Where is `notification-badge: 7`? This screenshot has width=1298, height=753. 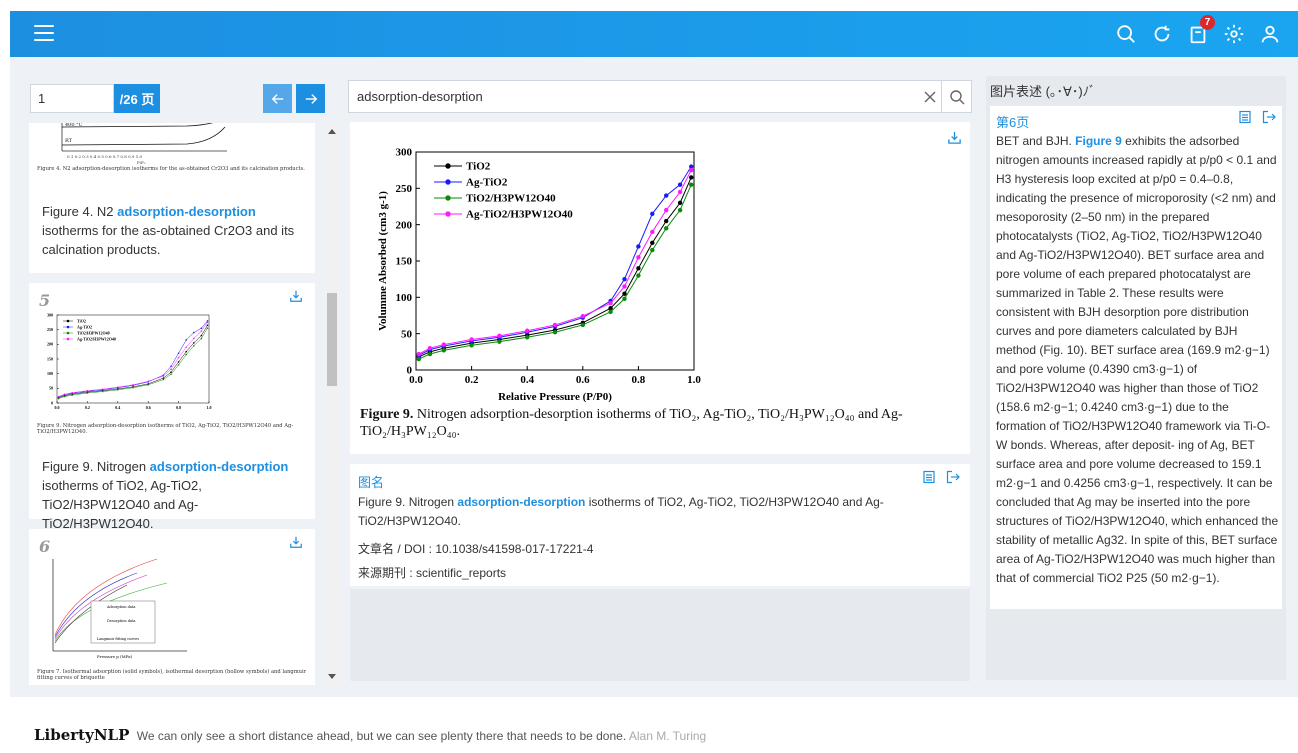 notification-badge: 7 is located at coordinates (1207, 22).